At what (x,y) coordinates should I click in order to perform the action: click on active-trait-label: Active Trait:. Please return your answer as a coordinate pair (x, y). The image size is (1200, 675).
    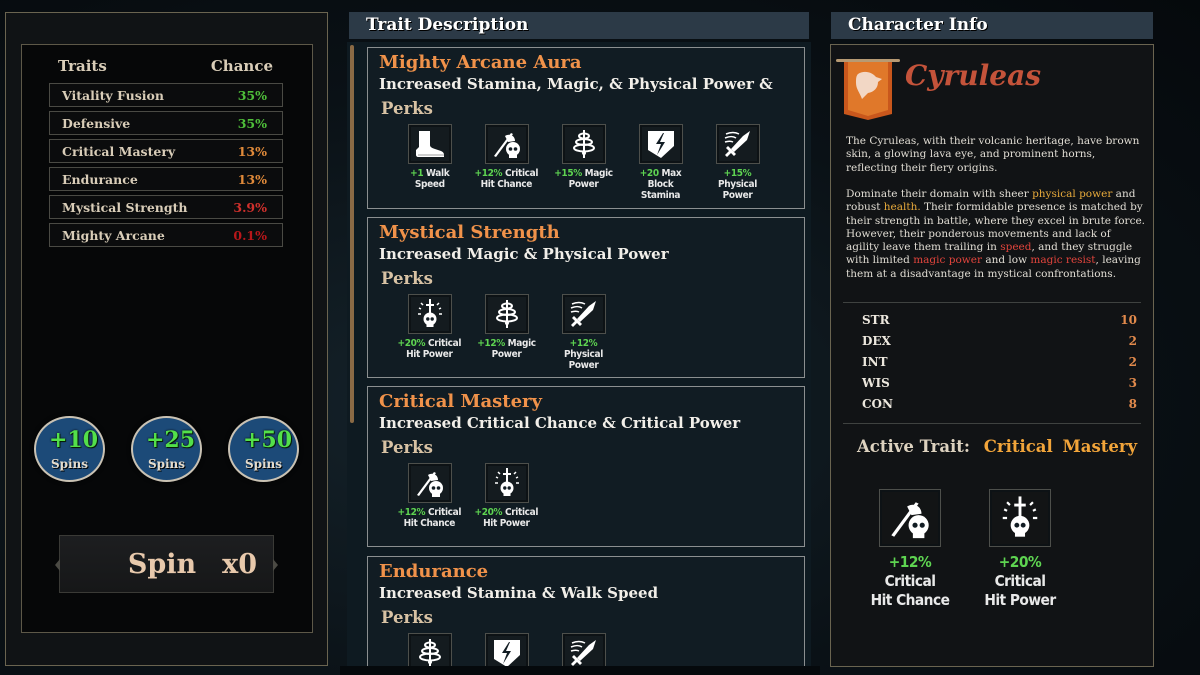
    Looking at the image, I should click on (914, 446).